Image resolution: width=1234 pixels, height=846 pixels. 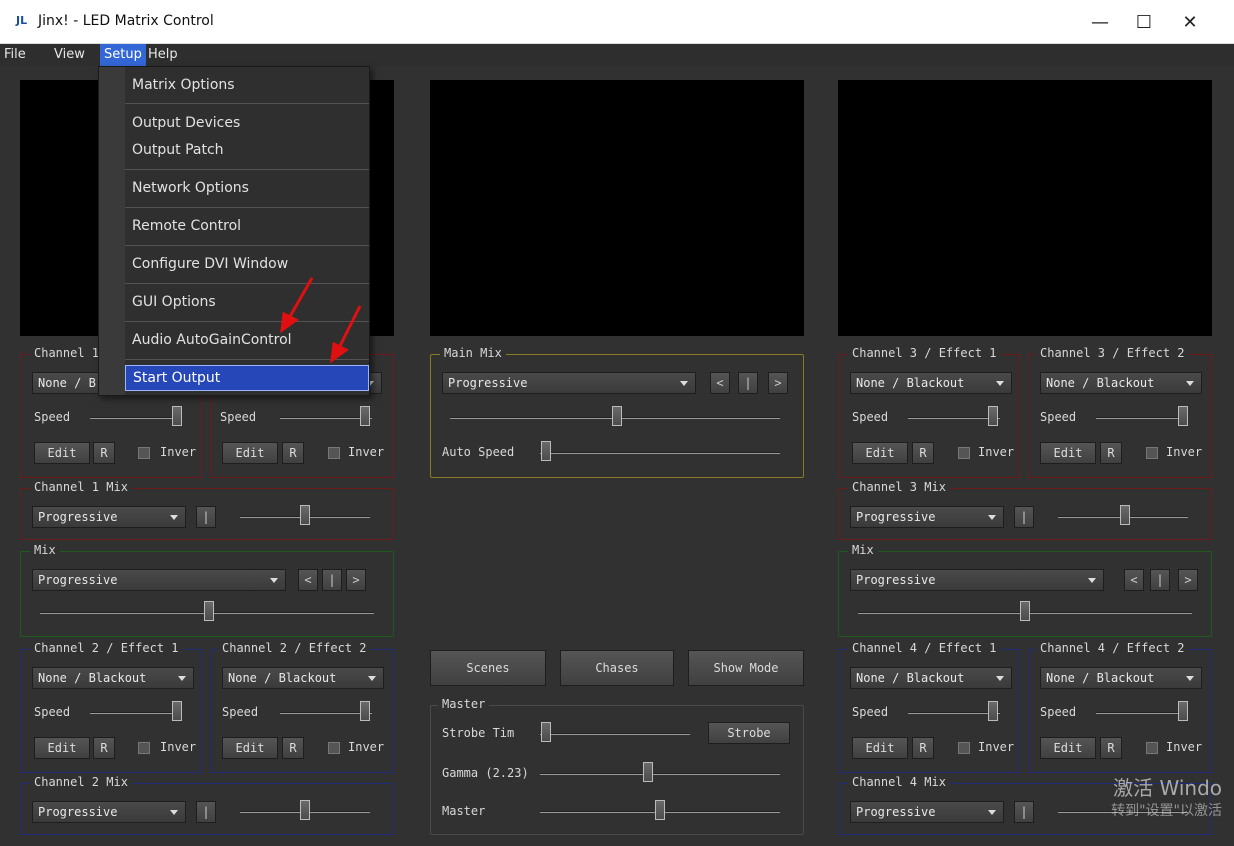 What do you see at coordinates (321, 320) in the screenshot?
I see `annotation-arrows` at bounding box center [321, 320].